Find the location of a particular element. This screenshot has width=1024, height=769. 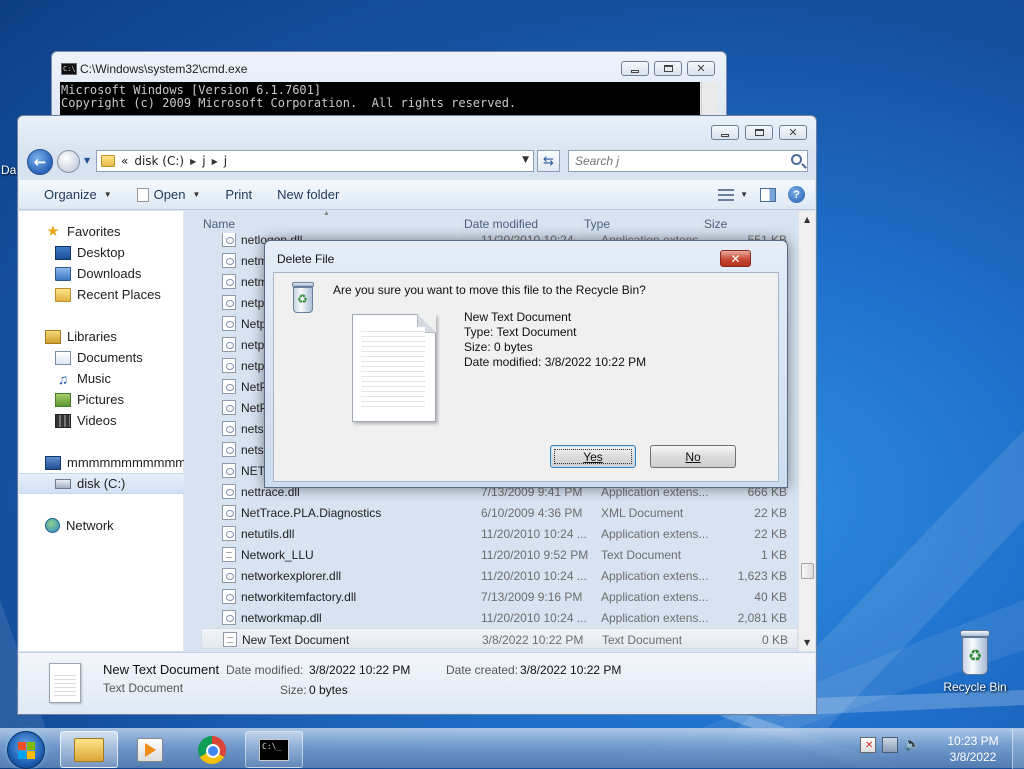

volume-icon: 🔈 is located at coordinates (912, 745).